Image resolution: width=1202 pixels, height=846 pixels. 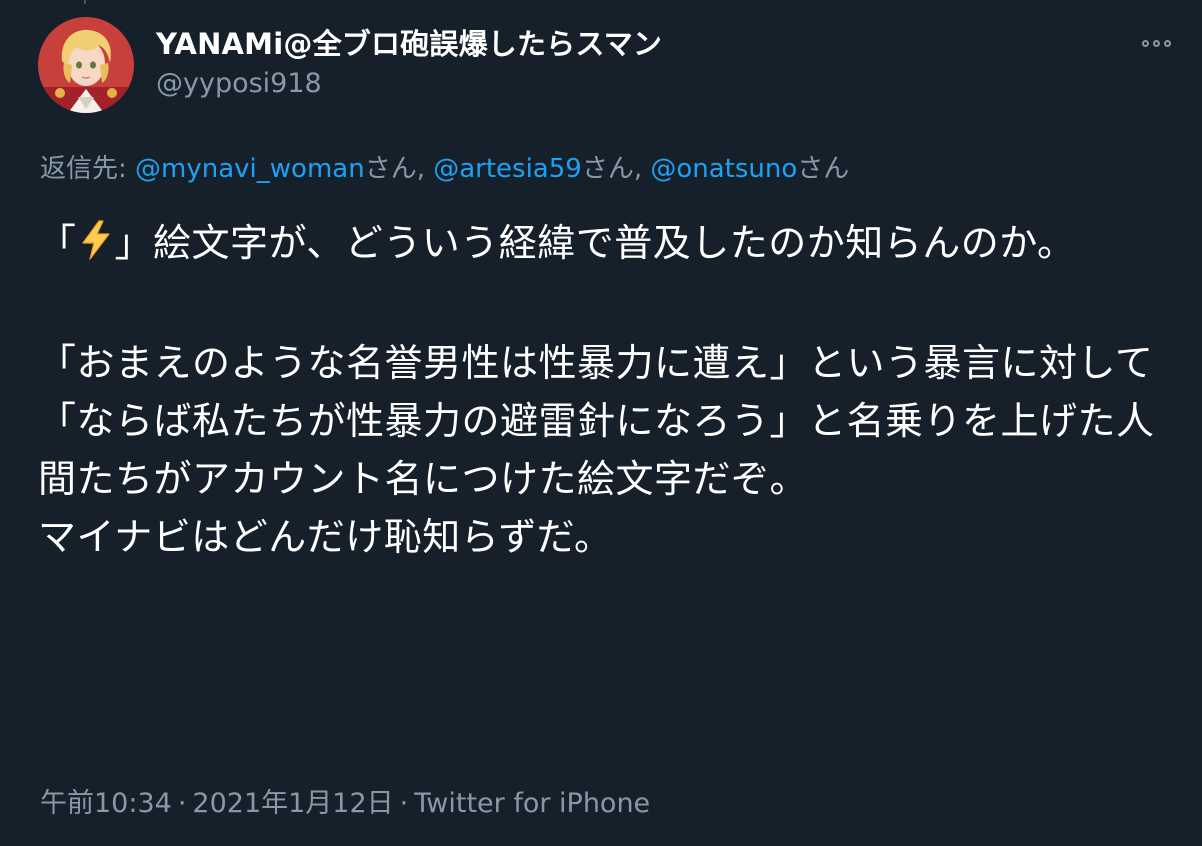 I want to click on mention-link: @artesia59, so click(x=507, y=169).